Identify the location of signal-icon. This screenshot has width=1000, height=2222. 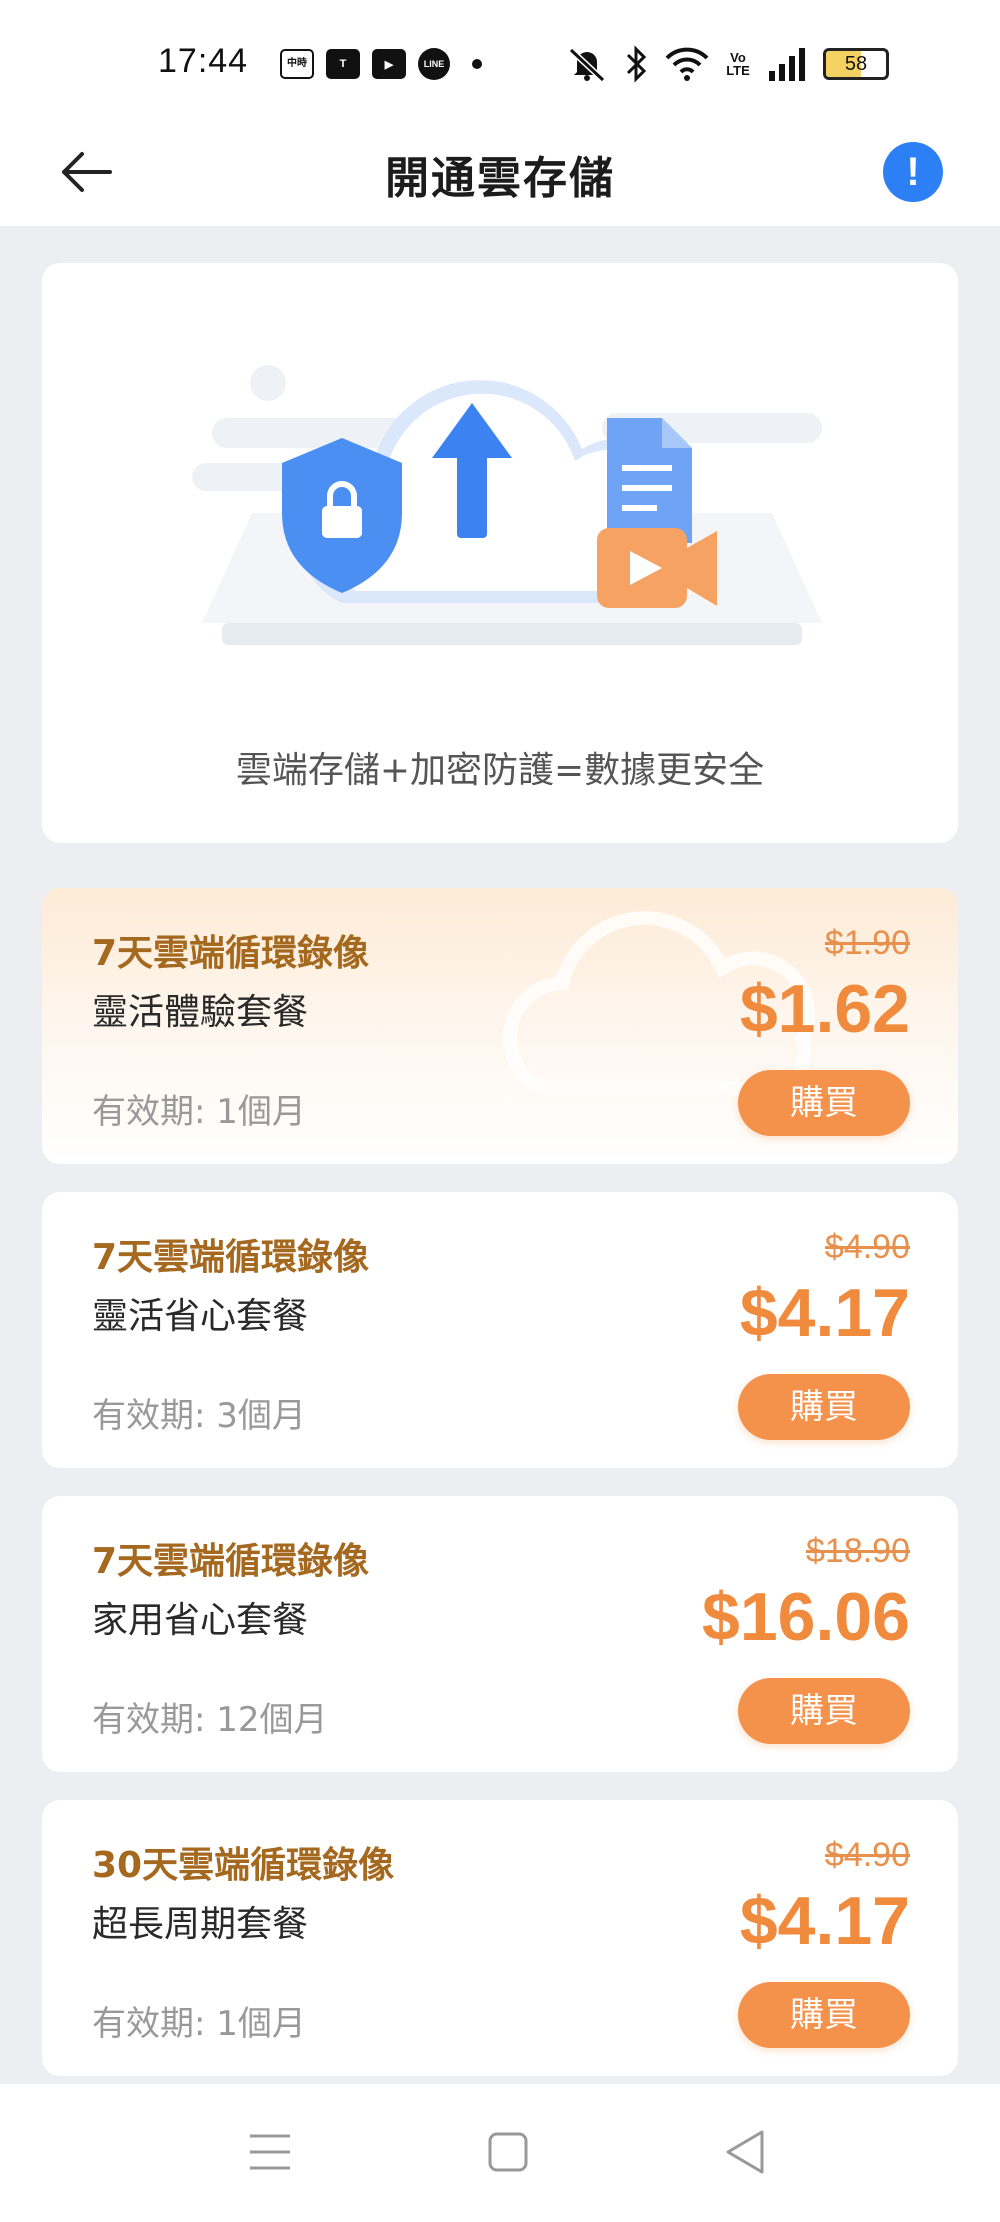
(787, 64).